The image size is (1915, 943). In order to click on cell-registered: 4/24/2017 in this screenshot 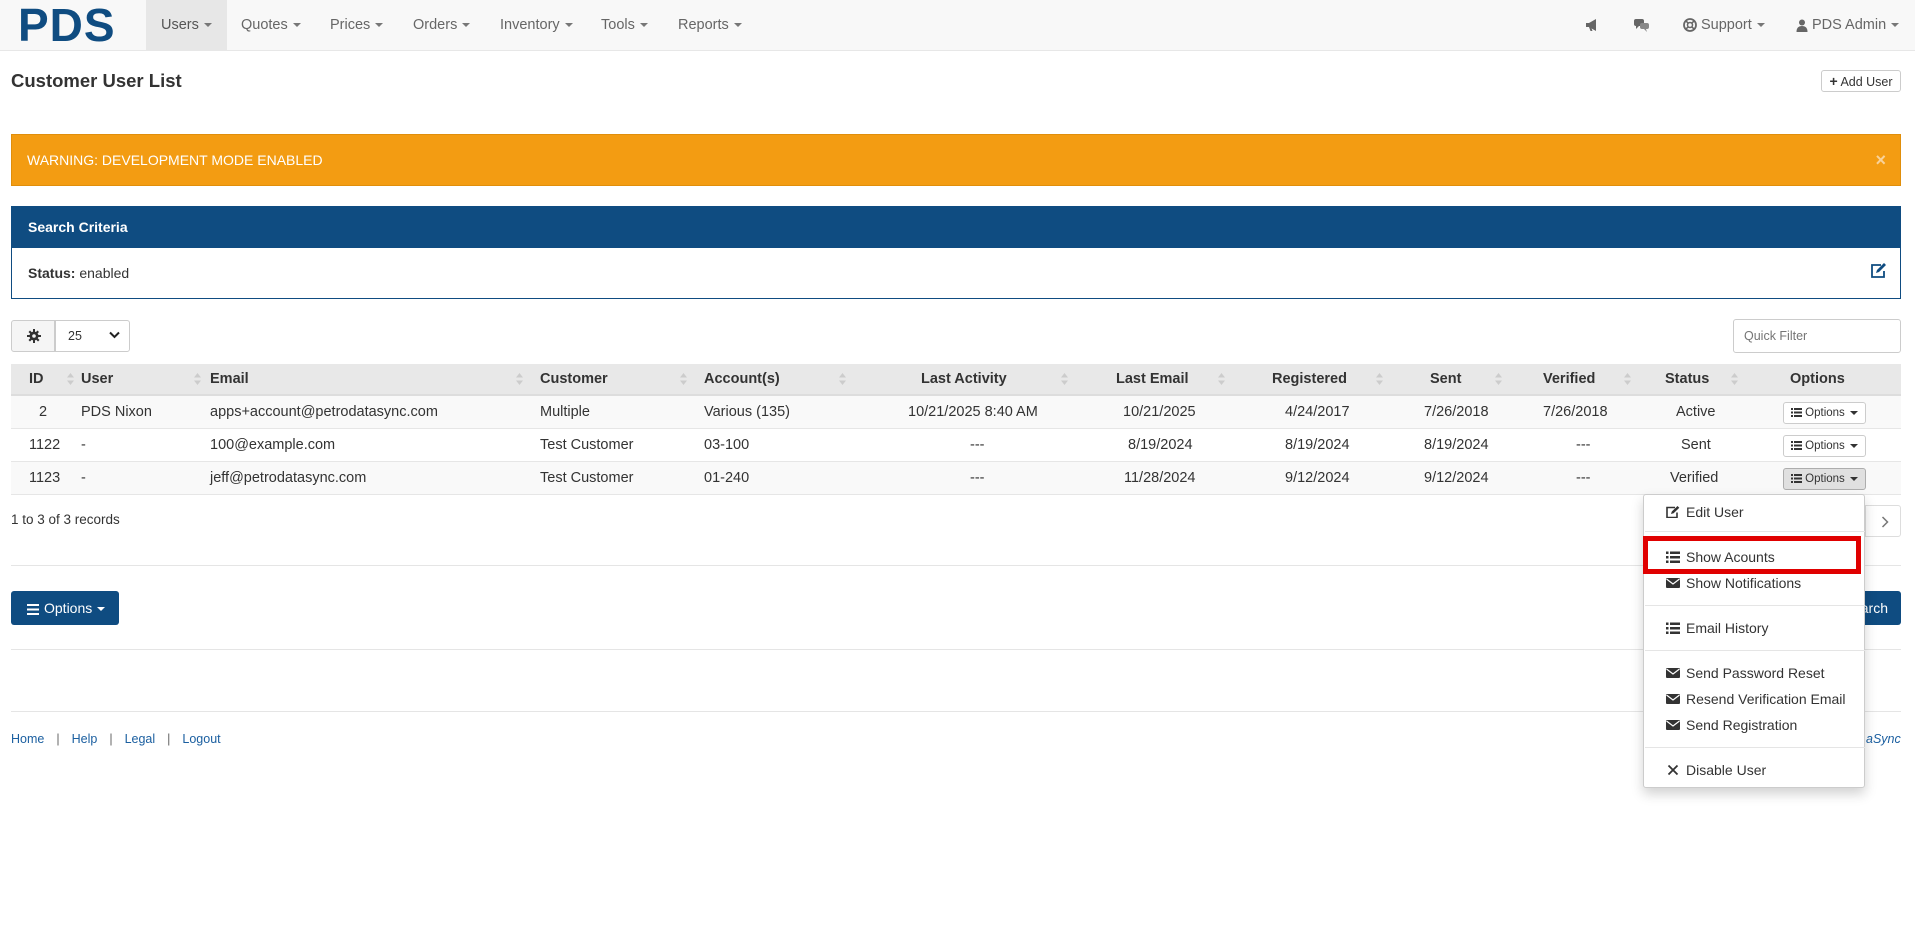, I will do `click(1317, 412)`.